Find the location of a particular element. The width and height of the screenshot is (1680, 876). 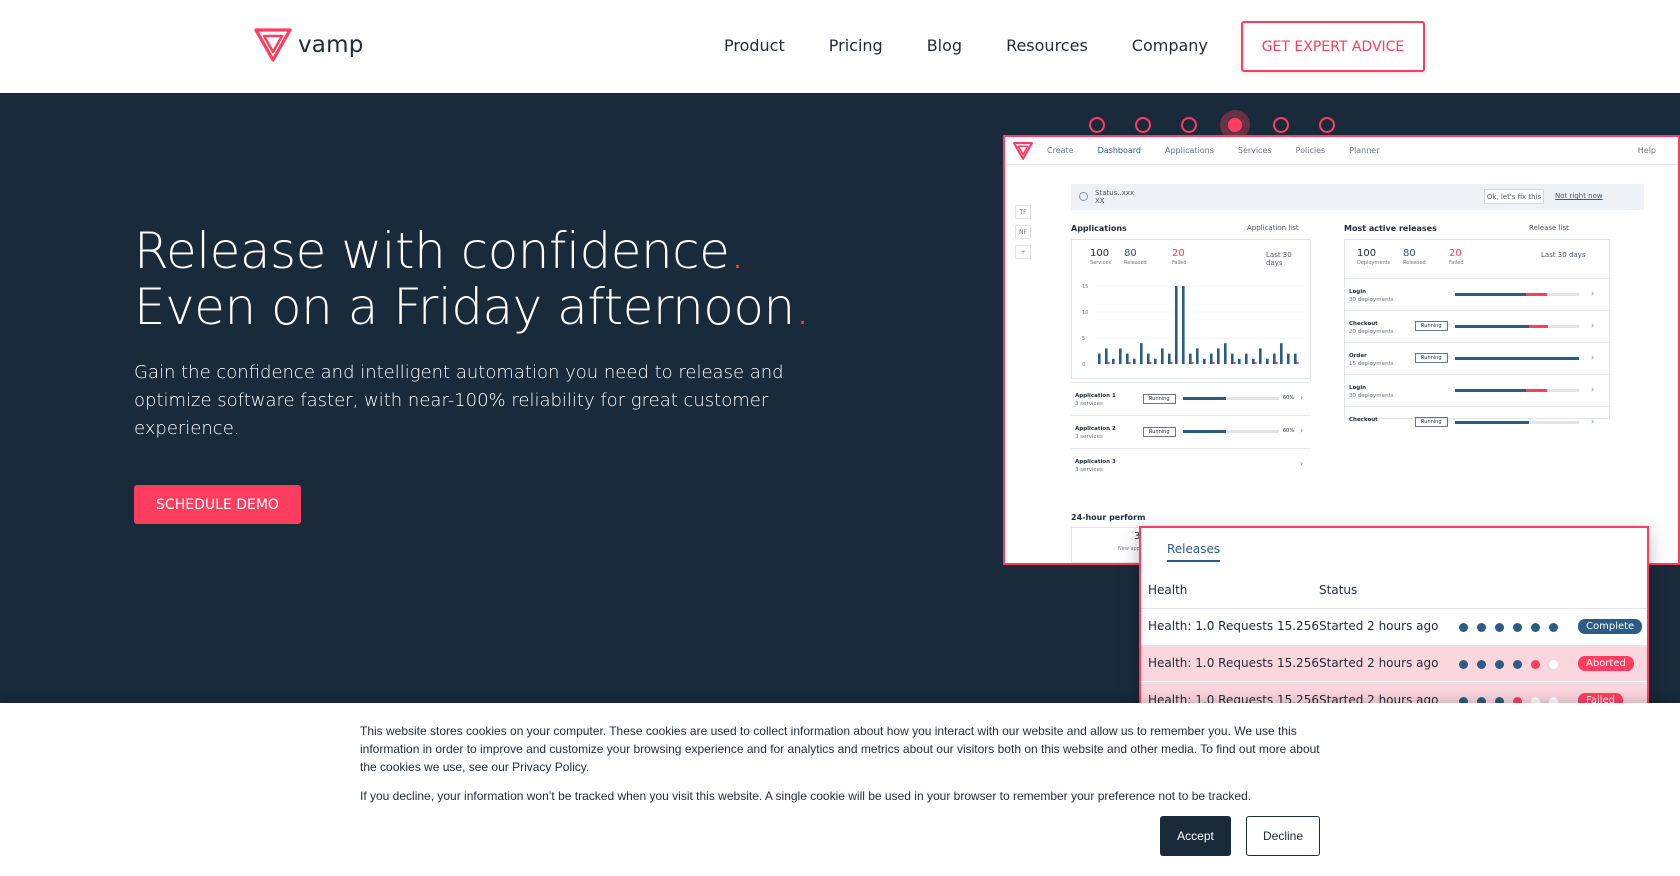

nav-pricing: Pricing is located at coordinates (856, 45).